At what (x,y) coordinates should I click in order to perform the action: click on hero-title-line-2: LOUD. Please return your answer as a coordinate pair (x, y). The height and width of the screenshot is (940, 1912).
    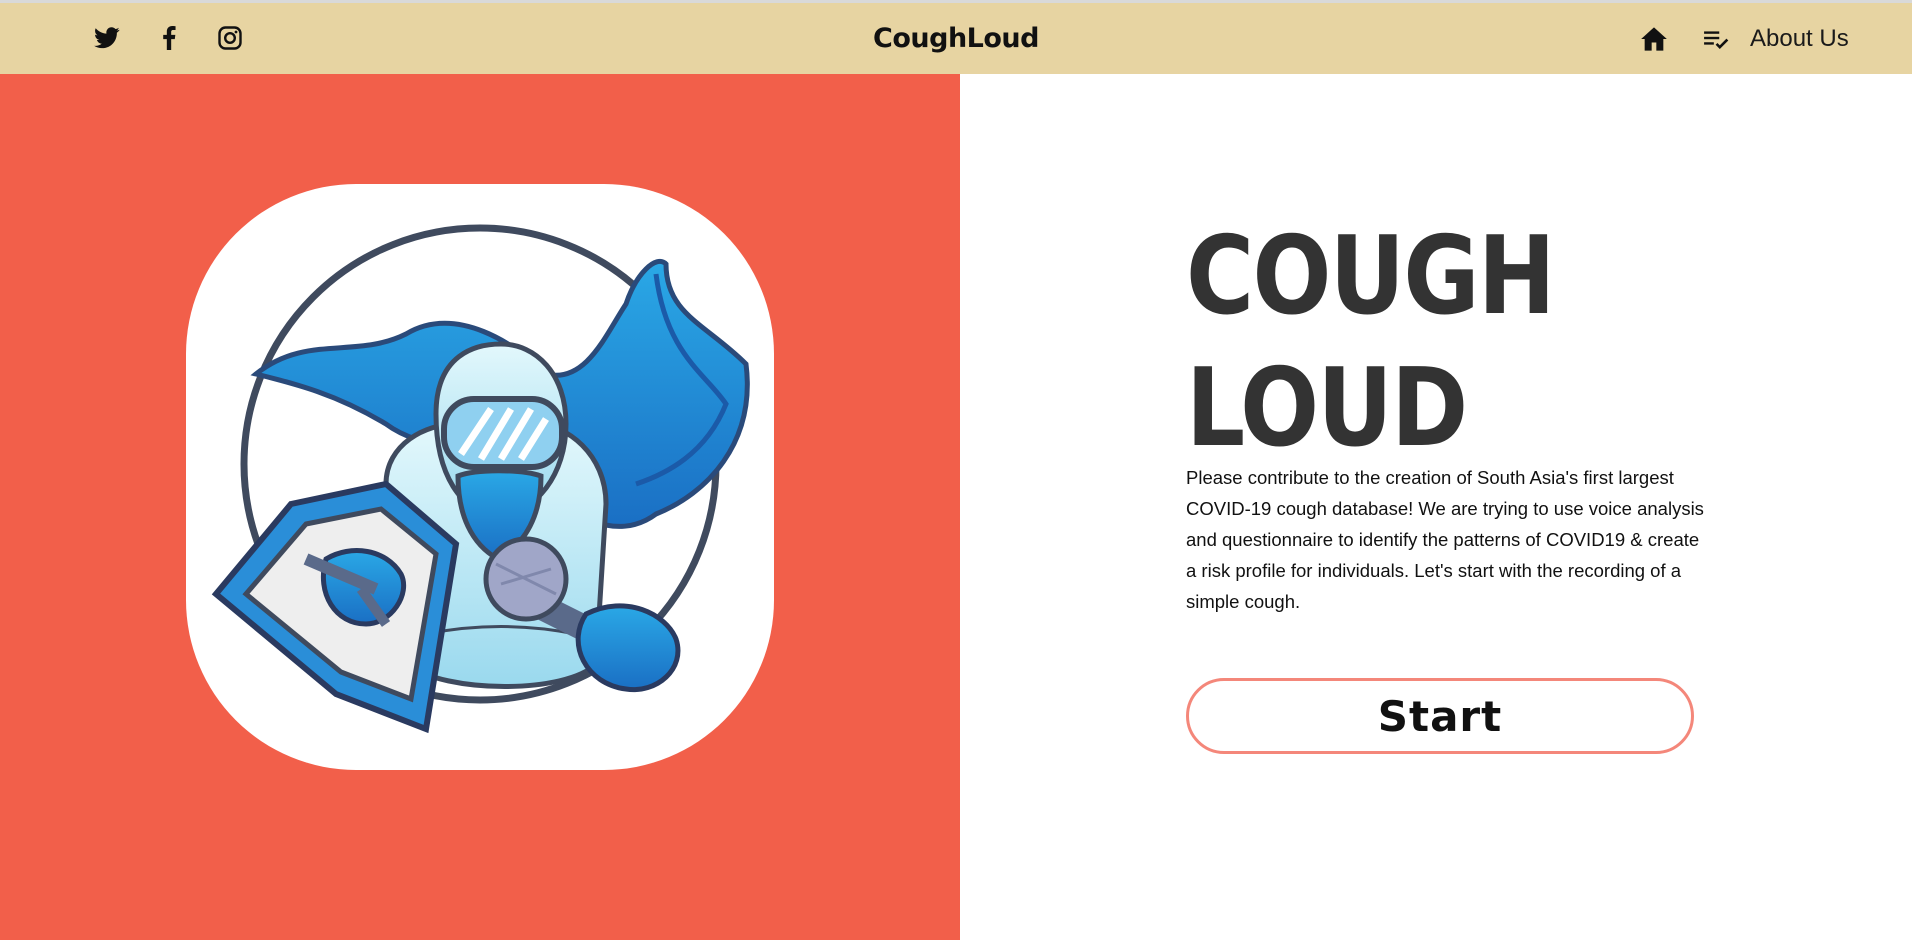
    Looking at the image, I should click on (1327, 408).